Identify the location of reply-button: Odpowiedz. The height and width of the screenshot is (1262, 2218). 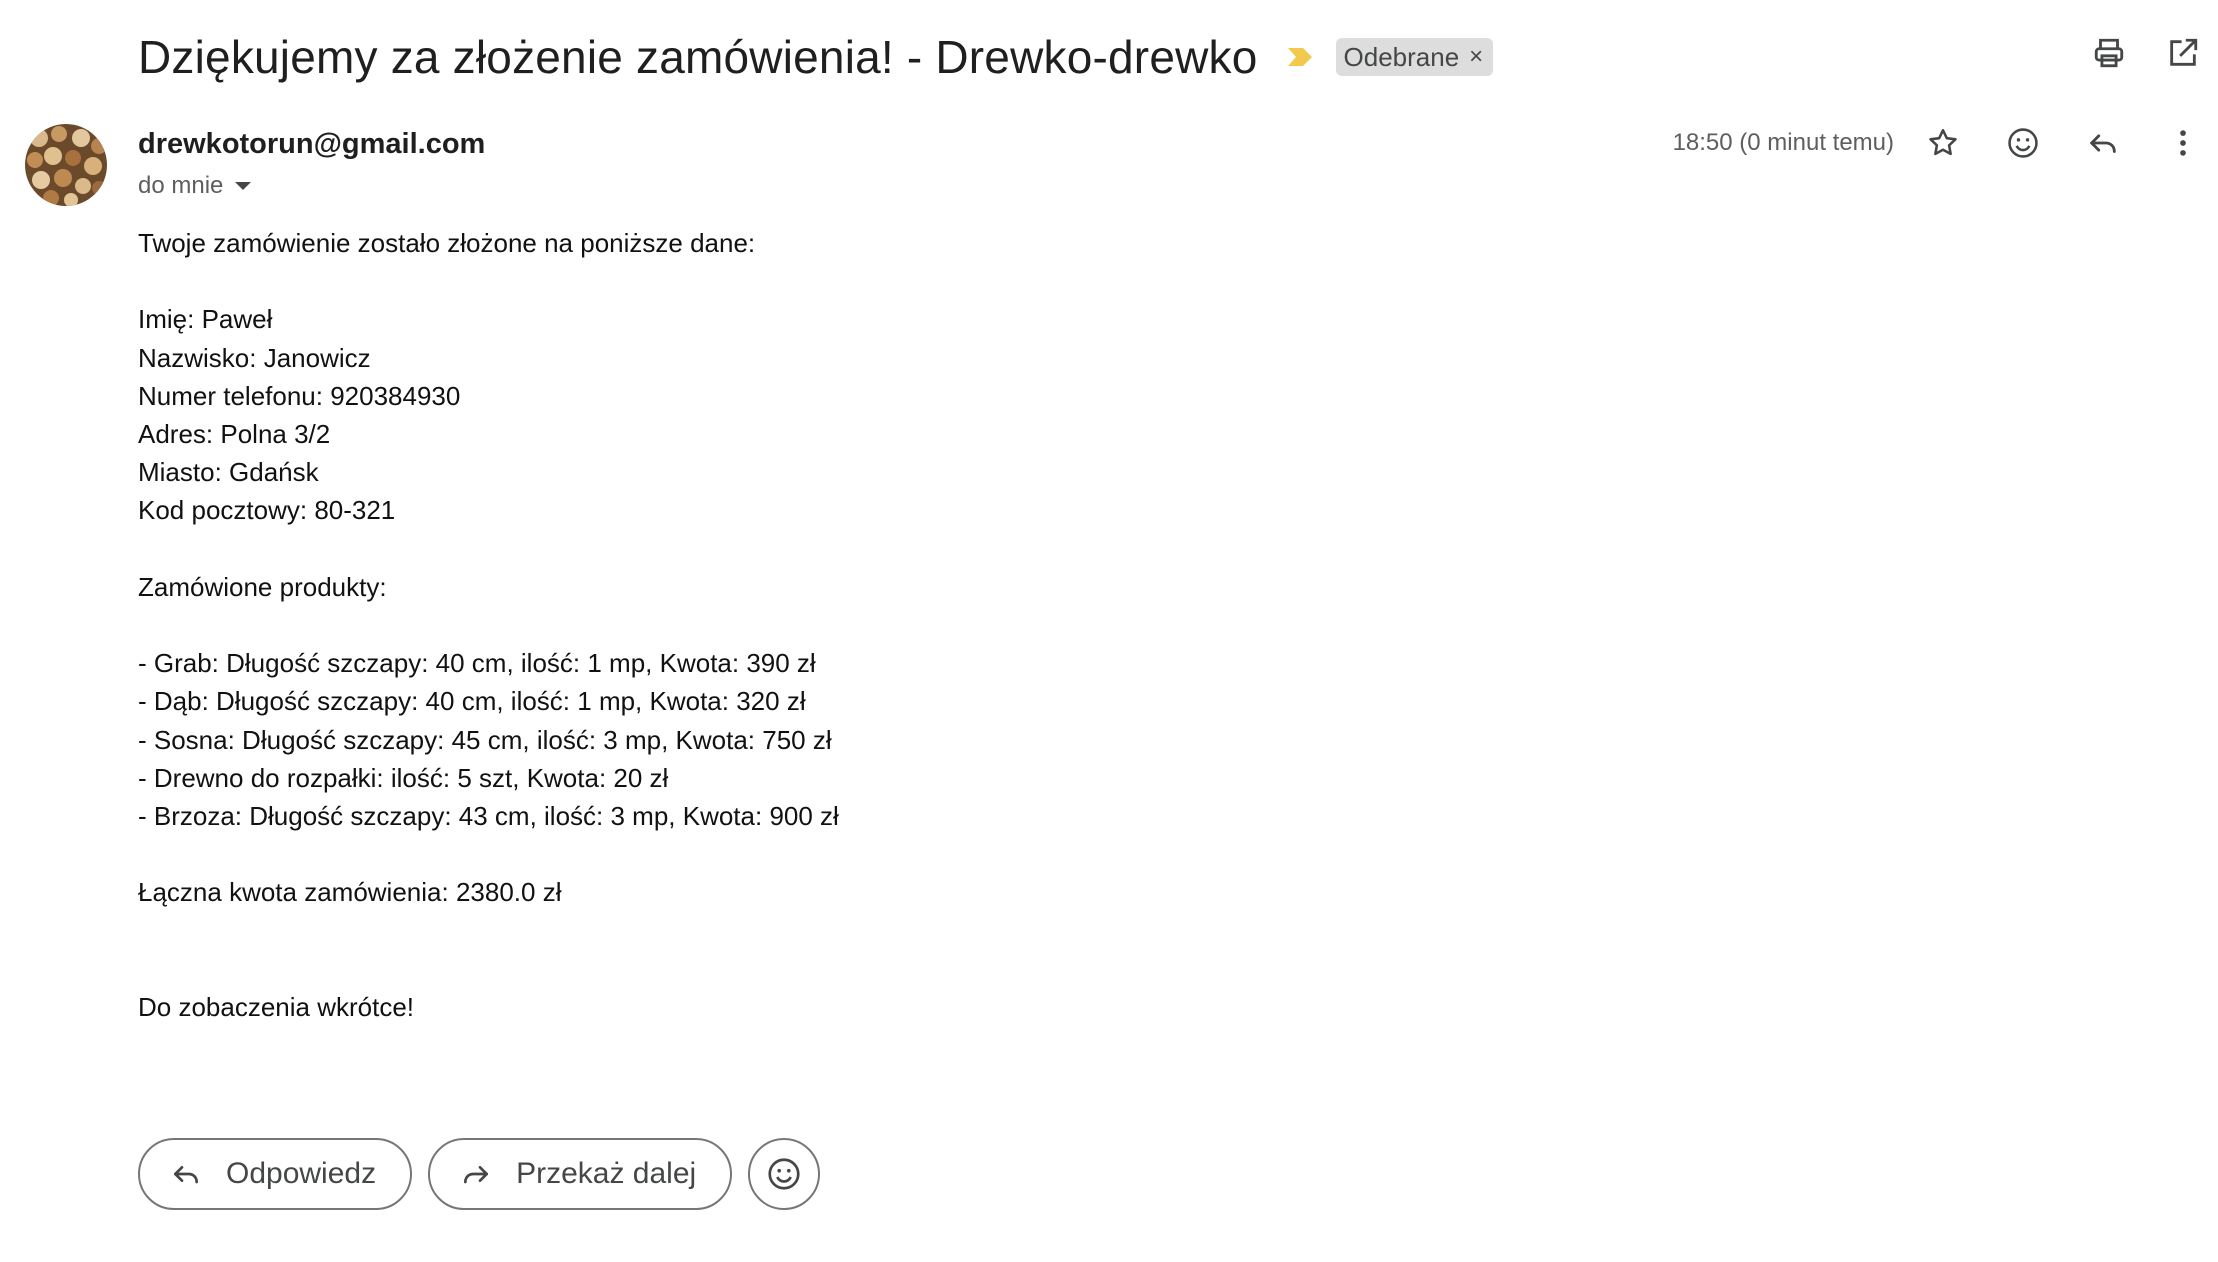
(275, 1174).